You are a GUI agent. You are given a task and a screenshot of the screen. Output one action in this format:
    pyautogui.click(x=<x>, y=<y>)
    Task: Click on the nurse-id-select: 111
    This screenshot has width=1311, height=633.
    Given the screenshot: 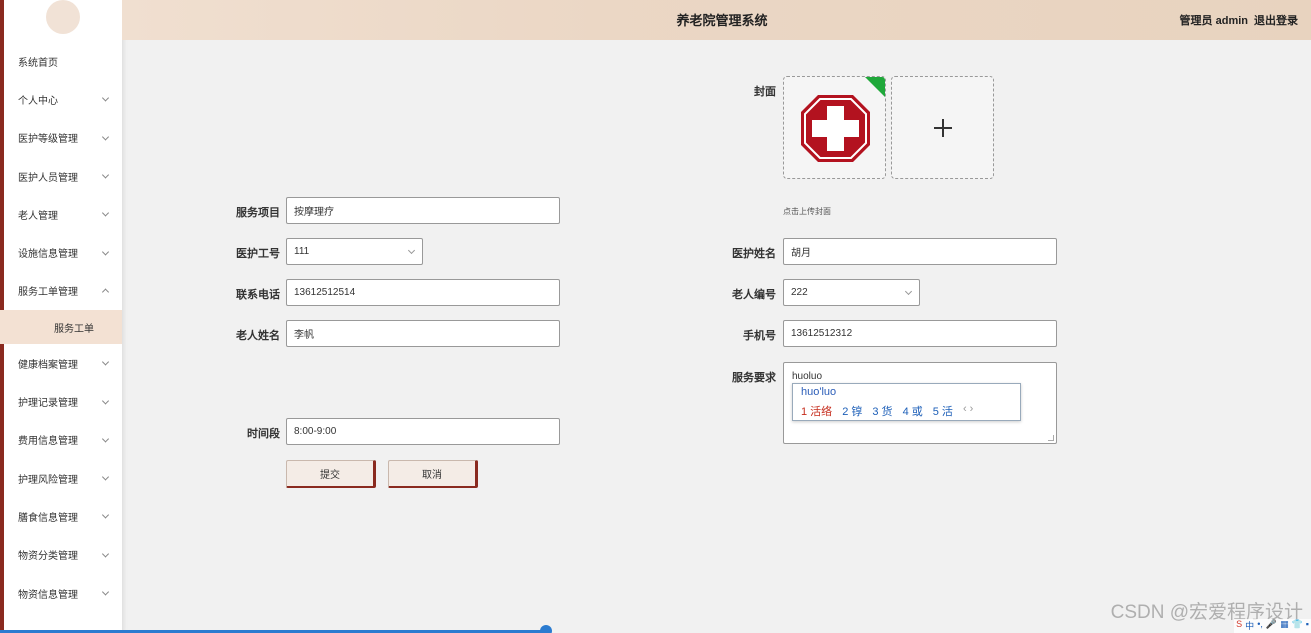 What is the action you would take?
    pyautogui.click(x=354, y=251)
    